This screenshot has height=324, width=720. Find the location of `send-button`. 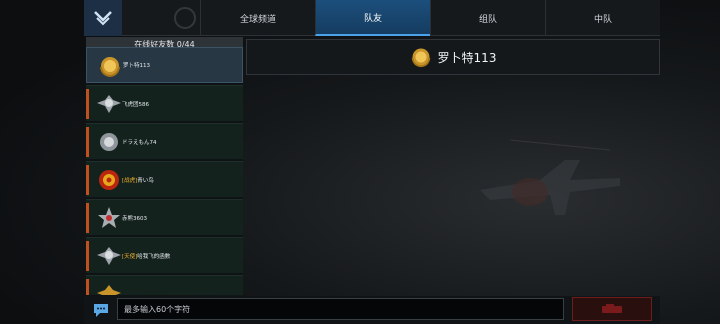

send-button is located at coordinates (612, 309).